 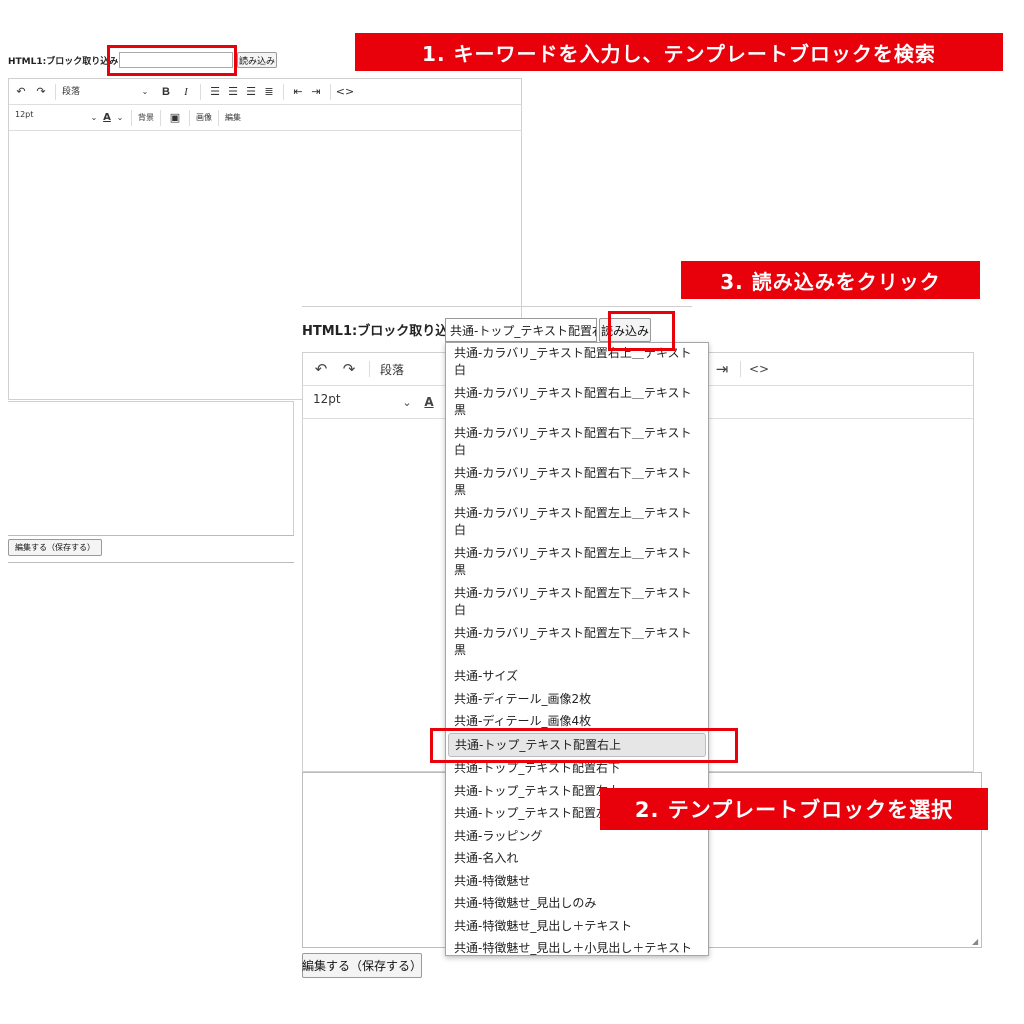 What do you see at coordinates (151, 468) in the screenshot?
I see `html-source-textarea` at bounding box center [151, 468].